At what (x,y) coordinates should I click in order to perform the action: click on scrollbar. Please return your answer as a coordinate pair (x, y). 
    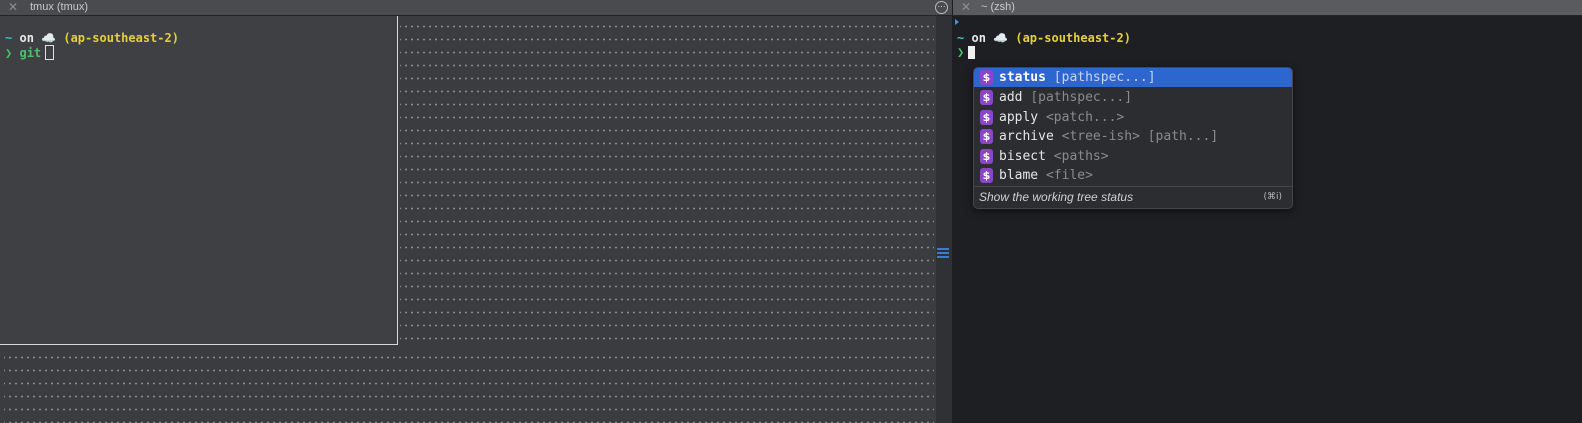
    Looking at the image, I should click on (944, 219).